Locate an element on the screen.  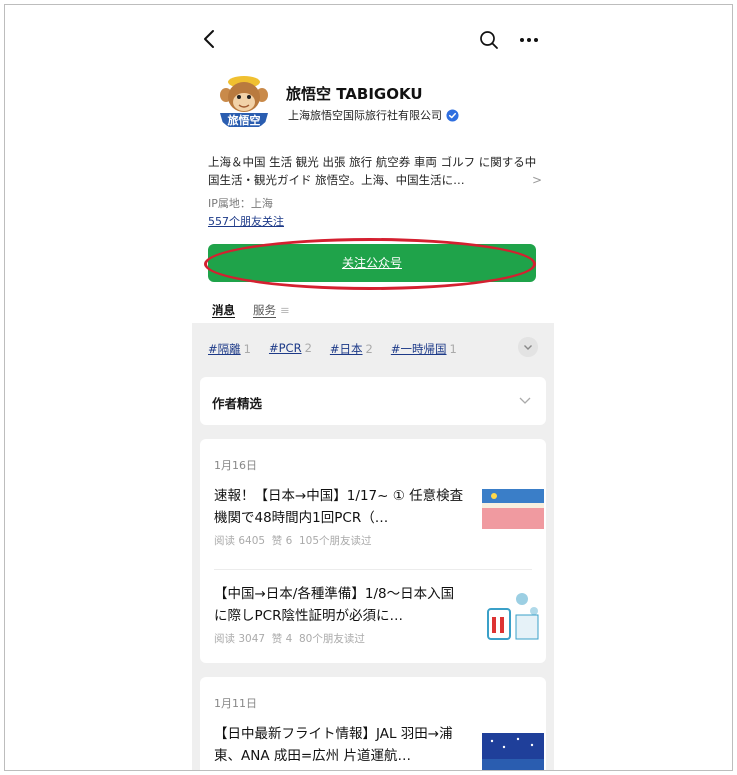
organization-name: 上海旅悟空国际旅行社有限公司 is located at coordinates (365, 115).